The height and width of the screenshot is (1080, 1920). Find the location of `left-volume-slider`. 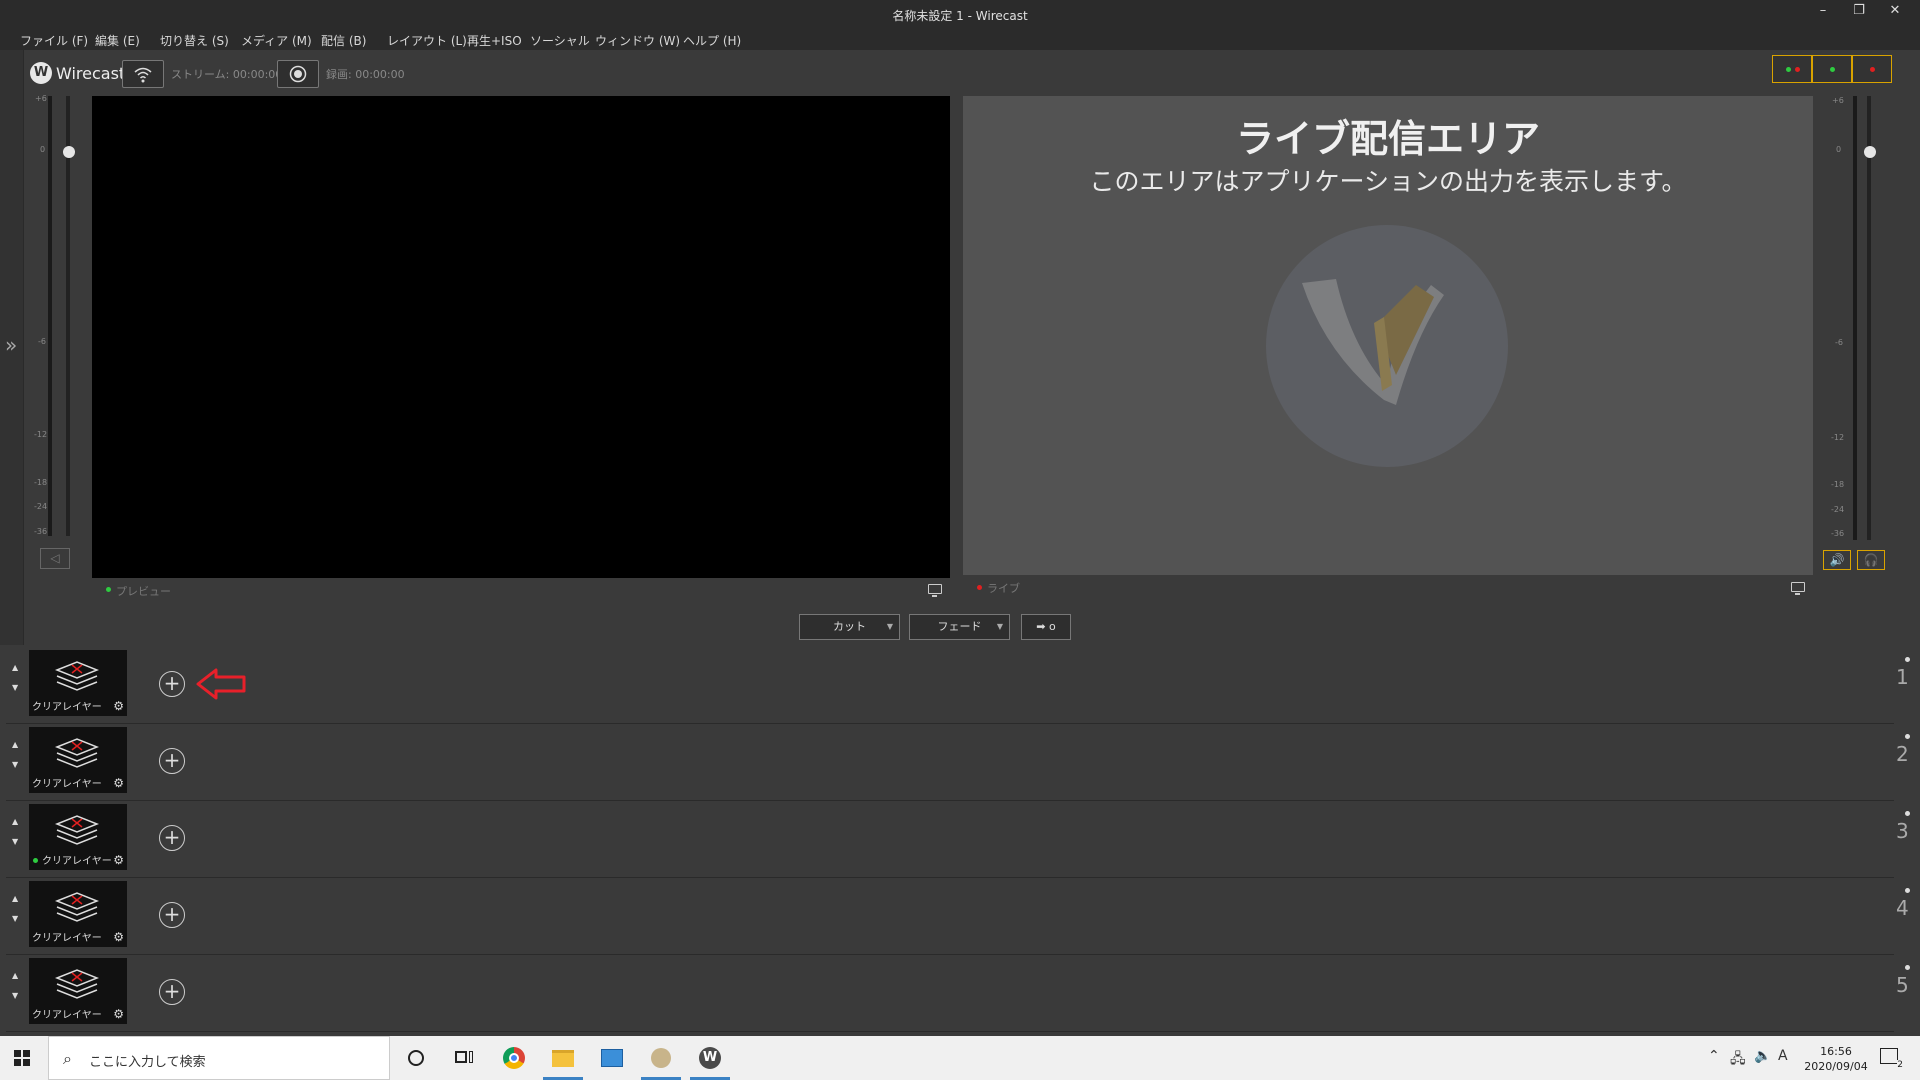

left-volume-slider is located at coordinates (68, 316).